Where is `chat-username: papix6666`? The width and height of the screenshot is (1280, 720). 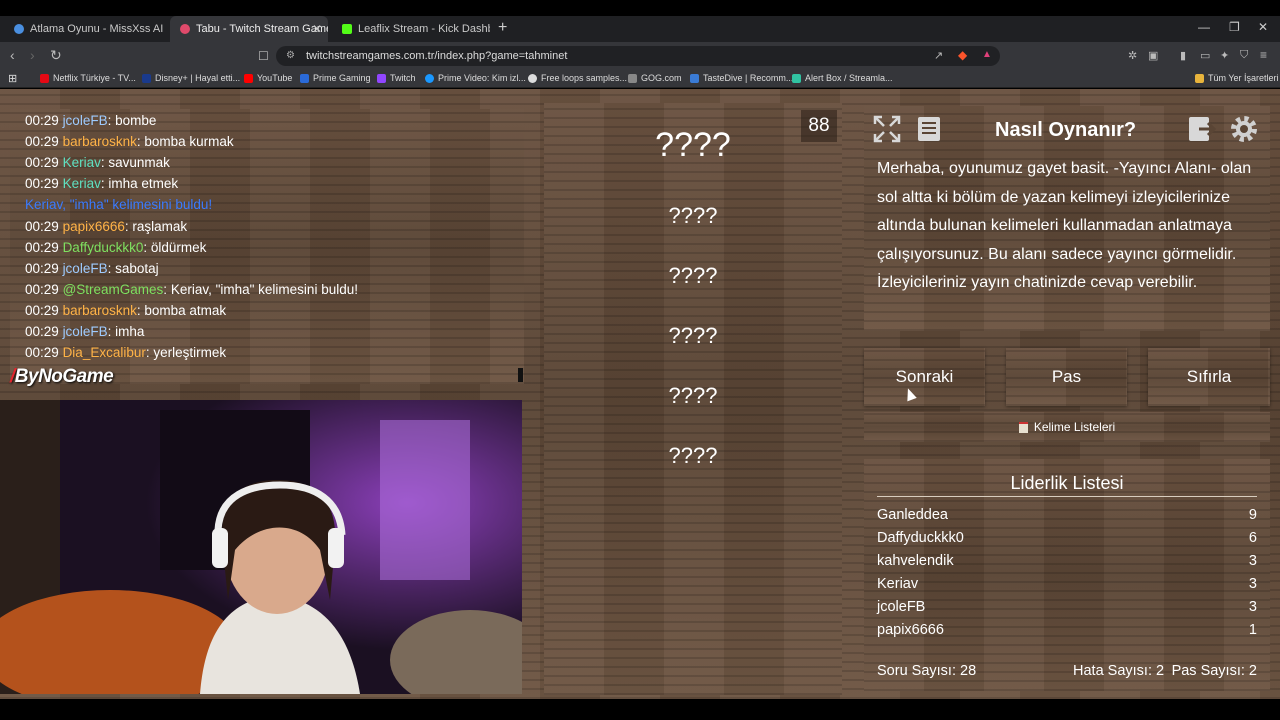
chat-username: papix6666 is located at coordinates (94, 226).